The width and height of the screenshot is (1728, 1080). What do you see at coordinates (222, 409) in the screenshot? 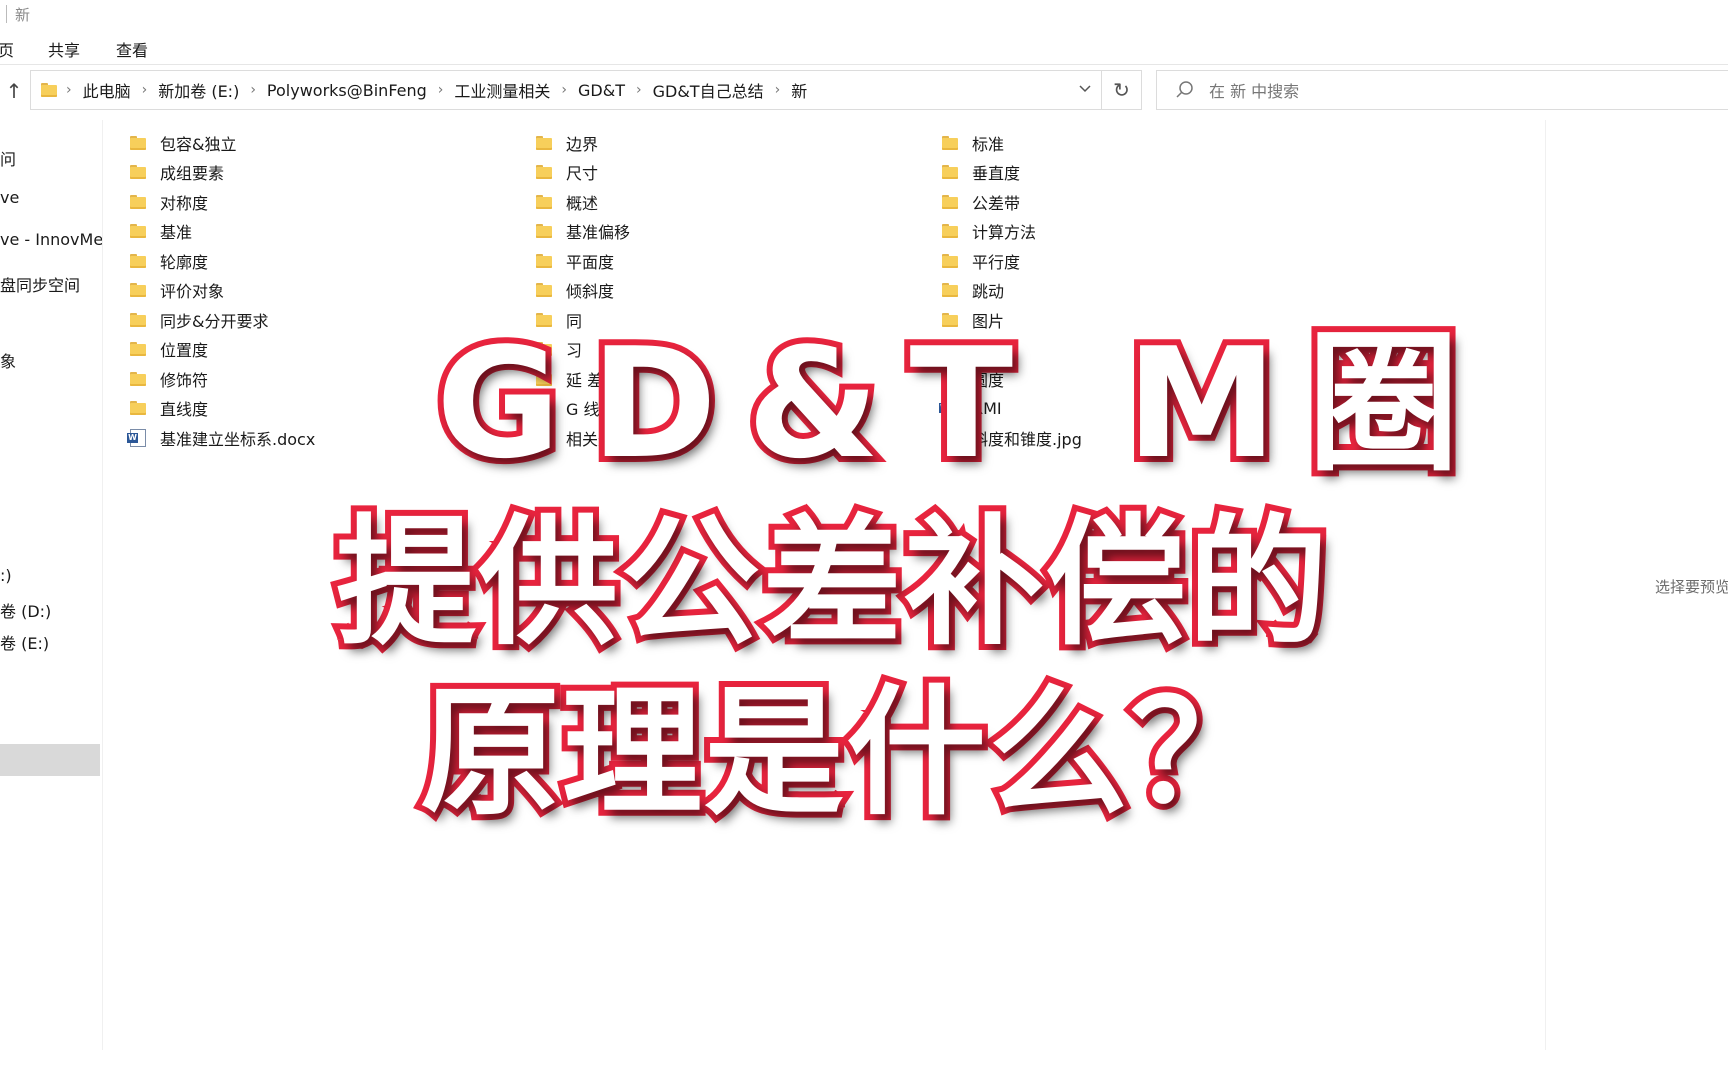
I see `file-item: 直线度` at bounding box center [222, 409].